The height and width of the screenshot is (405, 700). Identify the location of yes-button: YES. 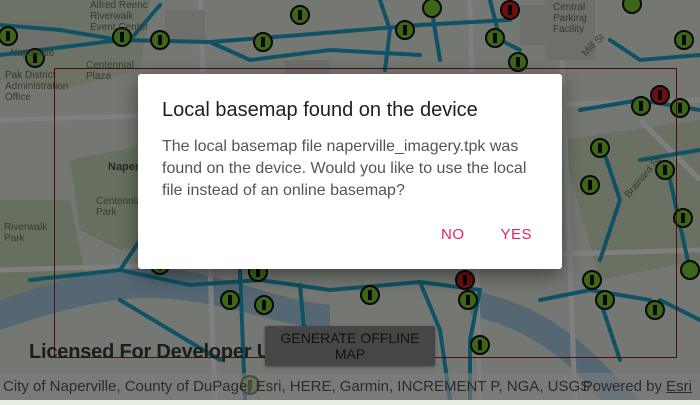
(516, 234).